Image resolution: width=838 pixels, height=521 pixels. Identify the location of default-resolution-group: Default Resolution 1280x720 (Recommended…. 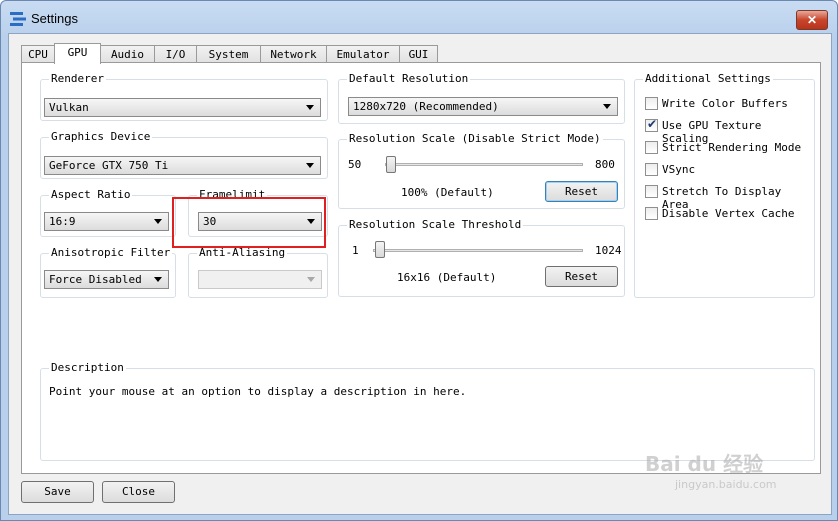
(481, 98).